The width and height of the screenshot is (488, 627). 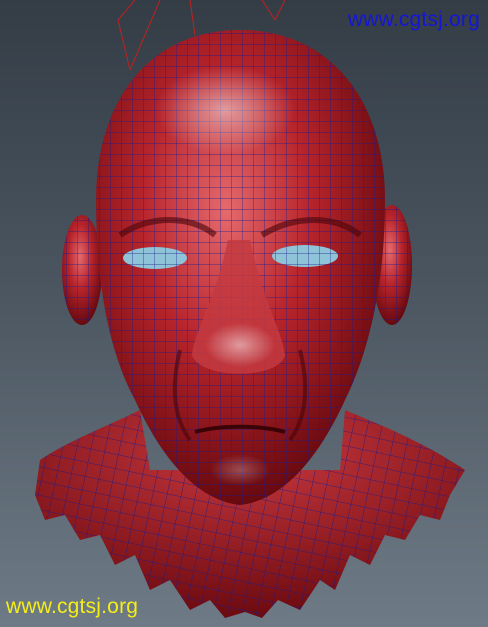 What do you see at coordinates (413, 19) in the screenshot?
I see `watermark-top: www.cgtsj.org` at bounding box center [413, 19].